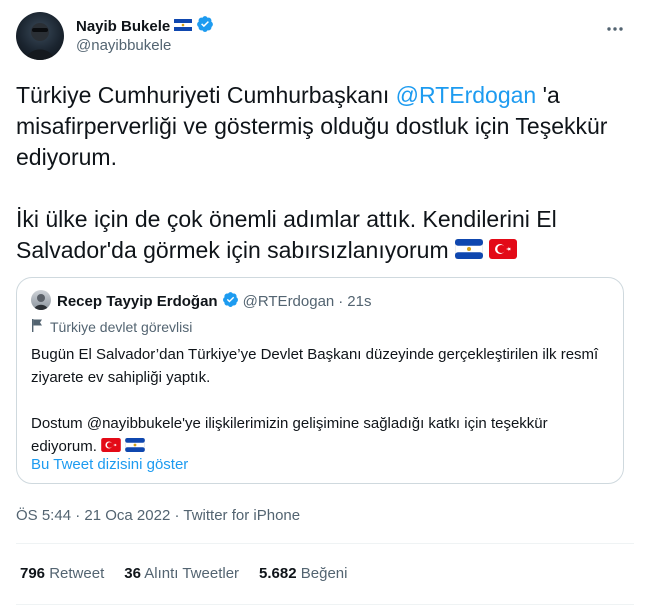  I want to click on tweet-text-part-1: Türkiye Cumhuriyeti Cumhurbaşkanı, so click(206, 95).